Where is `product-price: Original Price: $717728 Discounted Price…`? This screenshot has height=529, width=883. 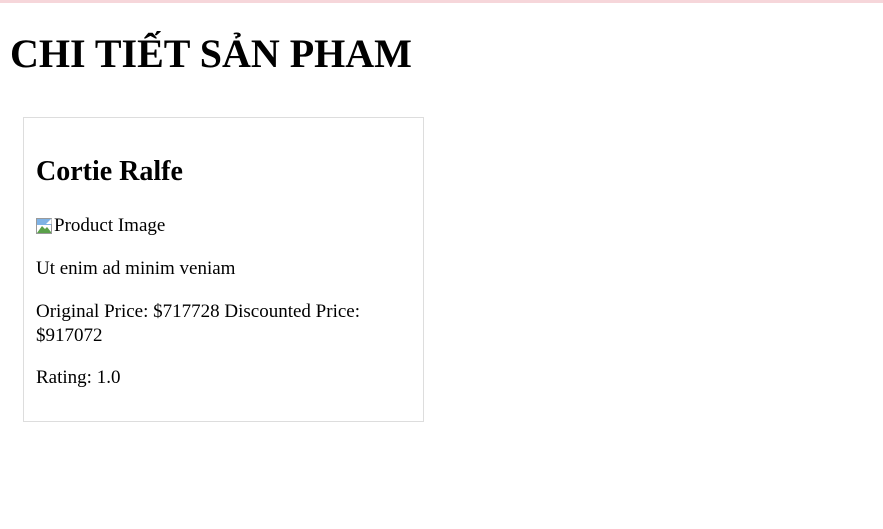
product-price: Original Price: $717728 Discounted Price… is located at coordinates (198, 323).